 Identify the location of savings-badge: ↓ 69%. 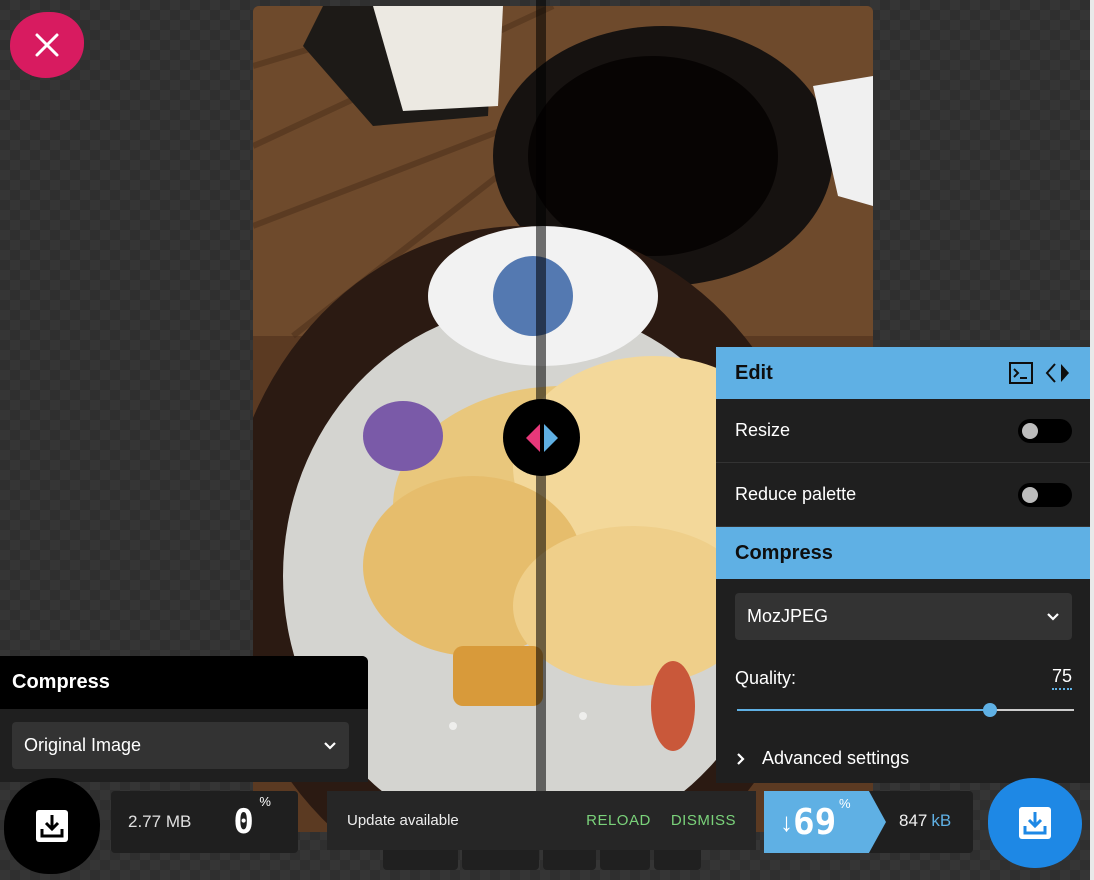
(825, 822).